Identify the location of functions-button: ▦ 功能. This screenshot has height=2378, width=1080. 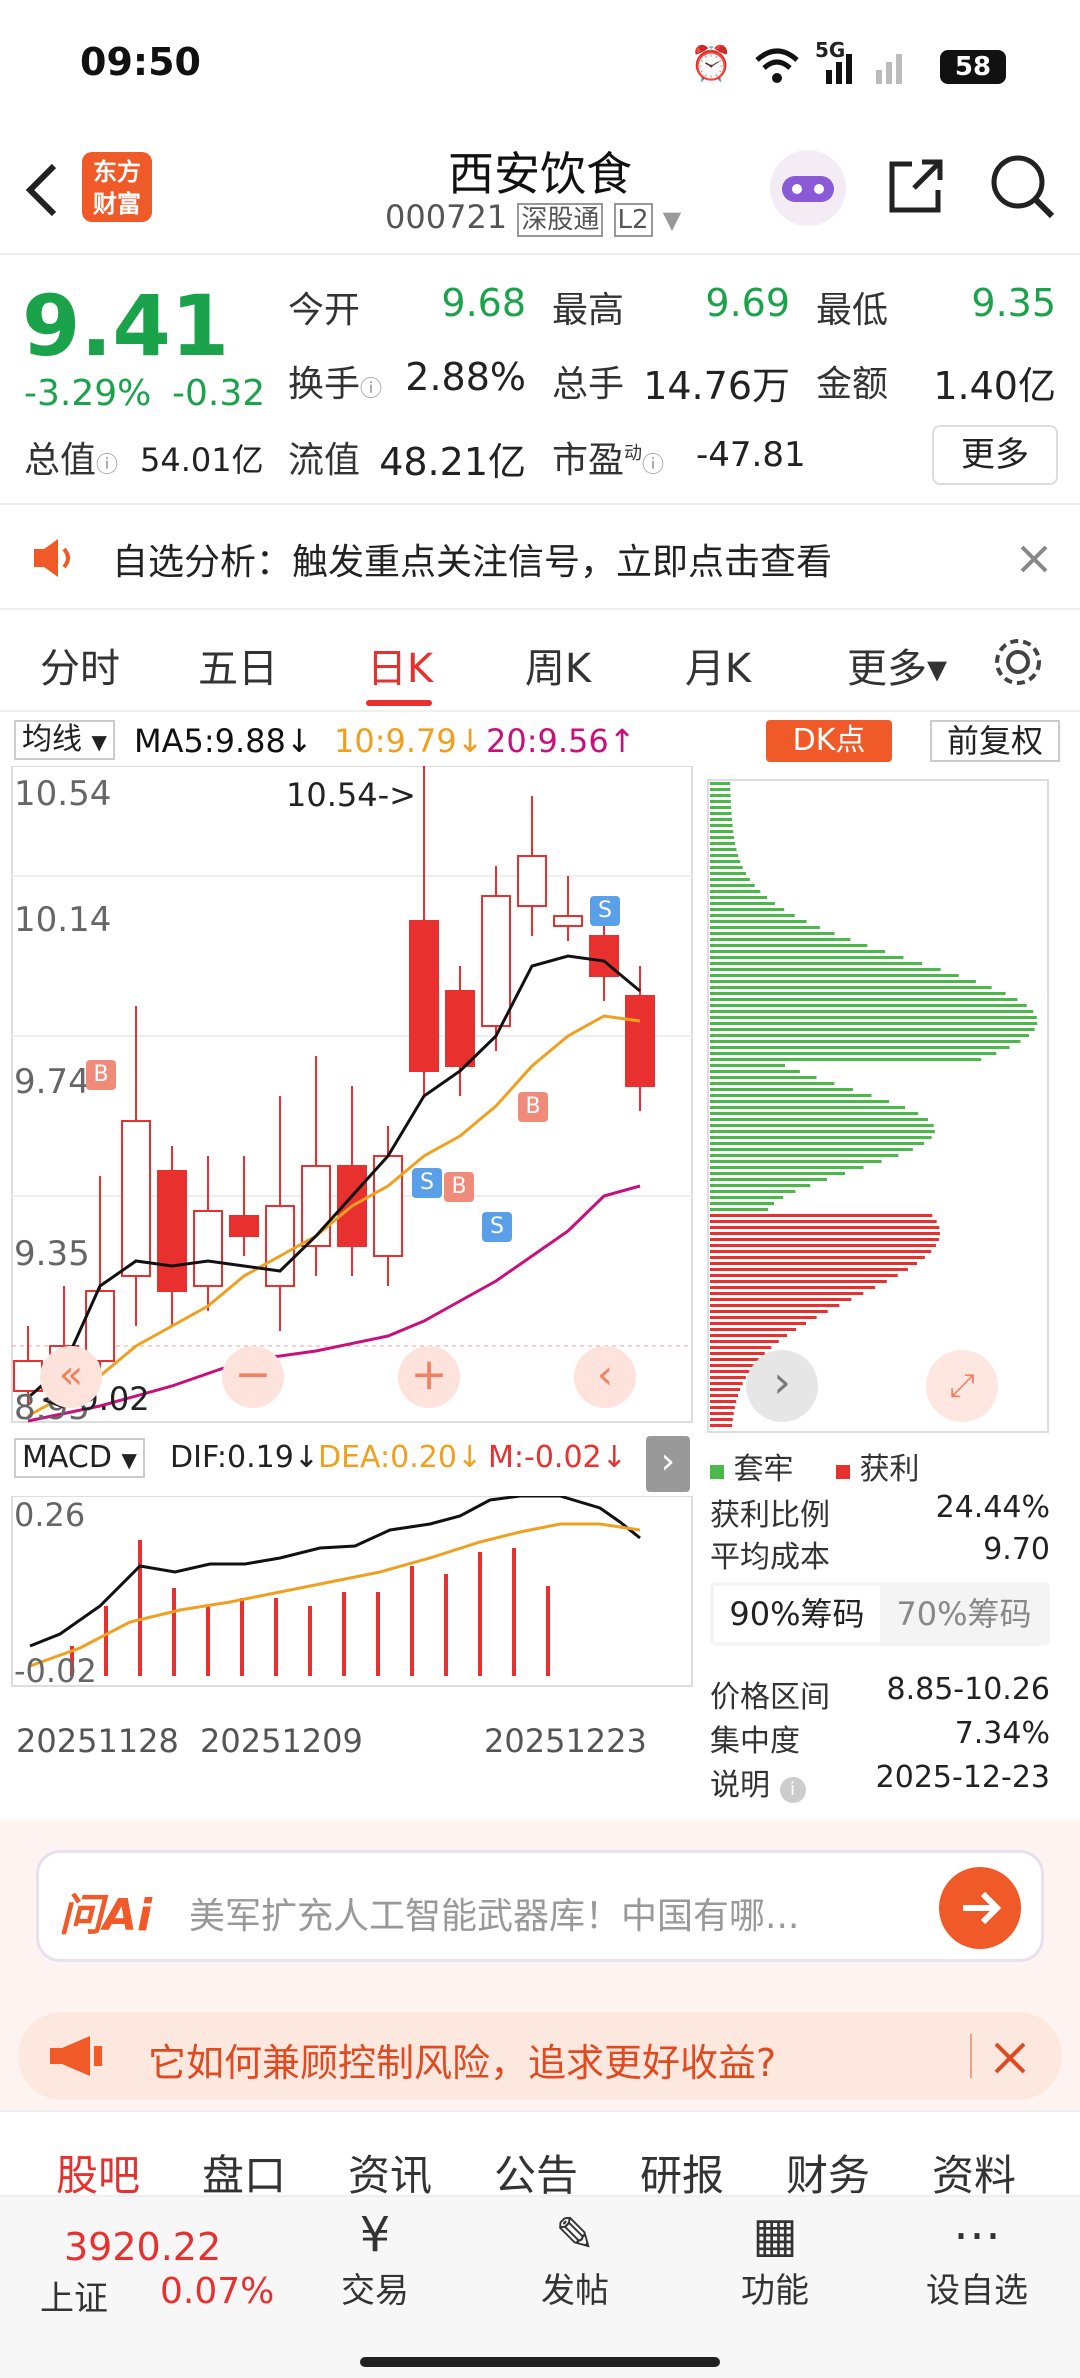
(775, 2259).